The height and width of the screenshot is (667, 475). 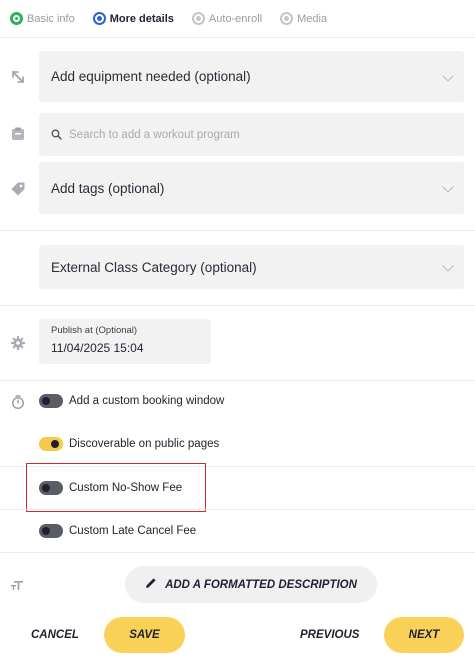 I want to click on gear-icon, so click(x=18, y=343).